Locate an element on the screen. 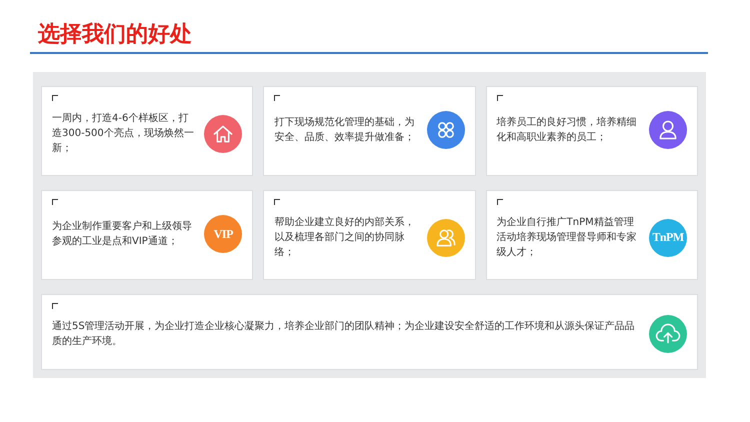 This screenshot has height=422, width=750. benefit-text: 打下现场规范化管理的基础，为安全、品质、效率提升做准备； is located at coordinates (345, 130).